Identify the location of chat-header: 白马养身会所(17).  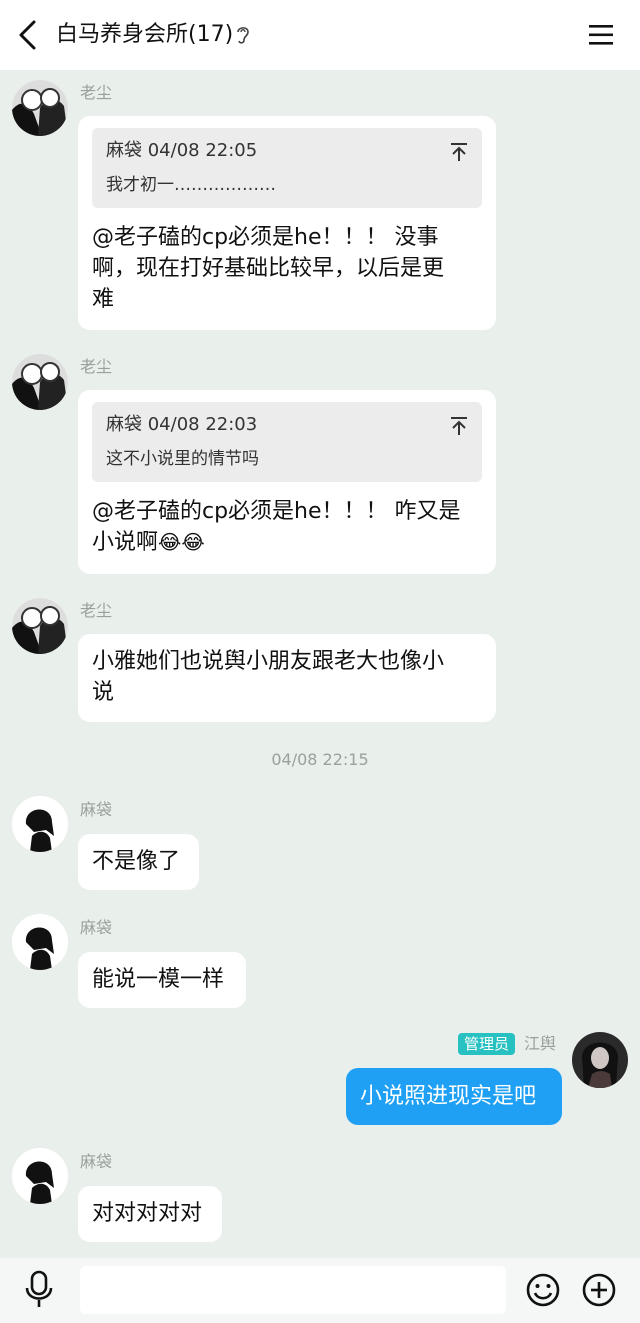
(320, 35).